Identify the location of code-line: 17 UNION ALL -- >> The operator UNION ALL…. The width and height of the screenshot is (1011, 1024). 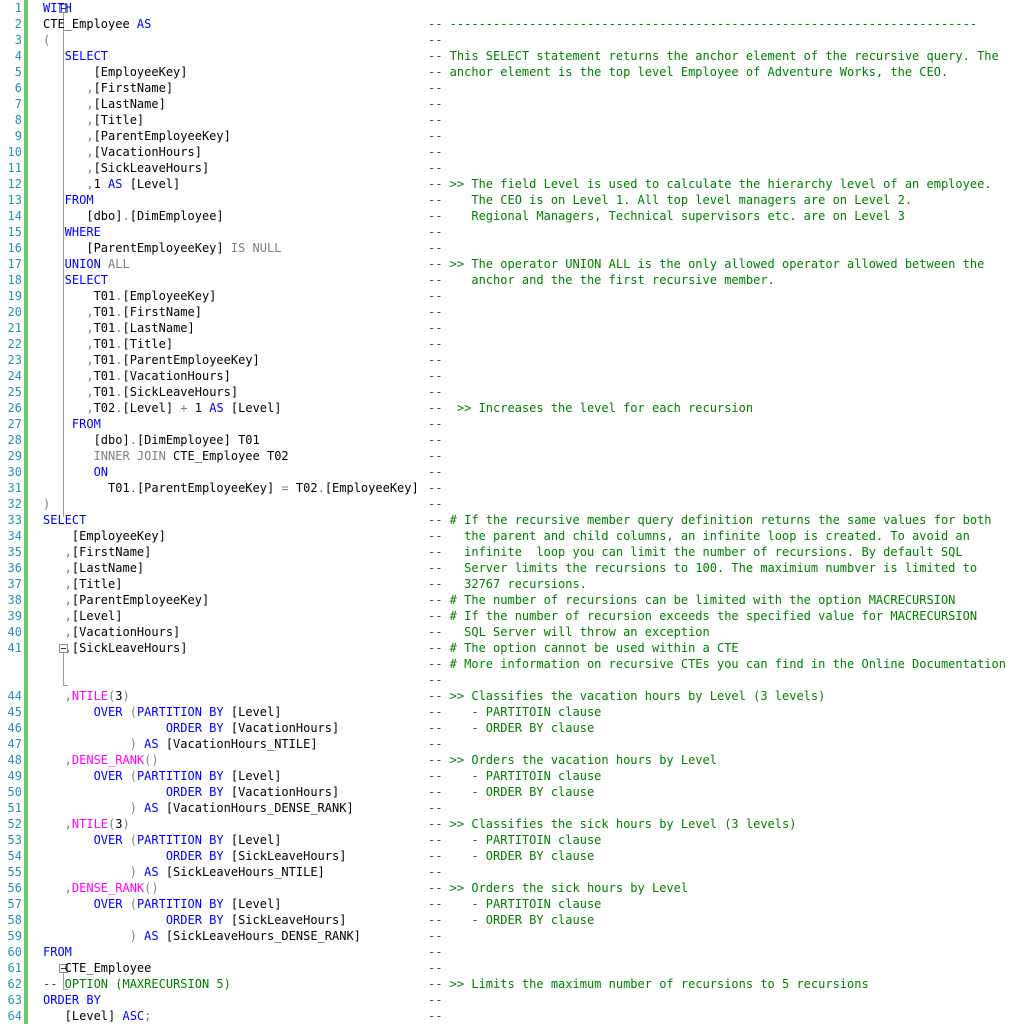
(505, 264).